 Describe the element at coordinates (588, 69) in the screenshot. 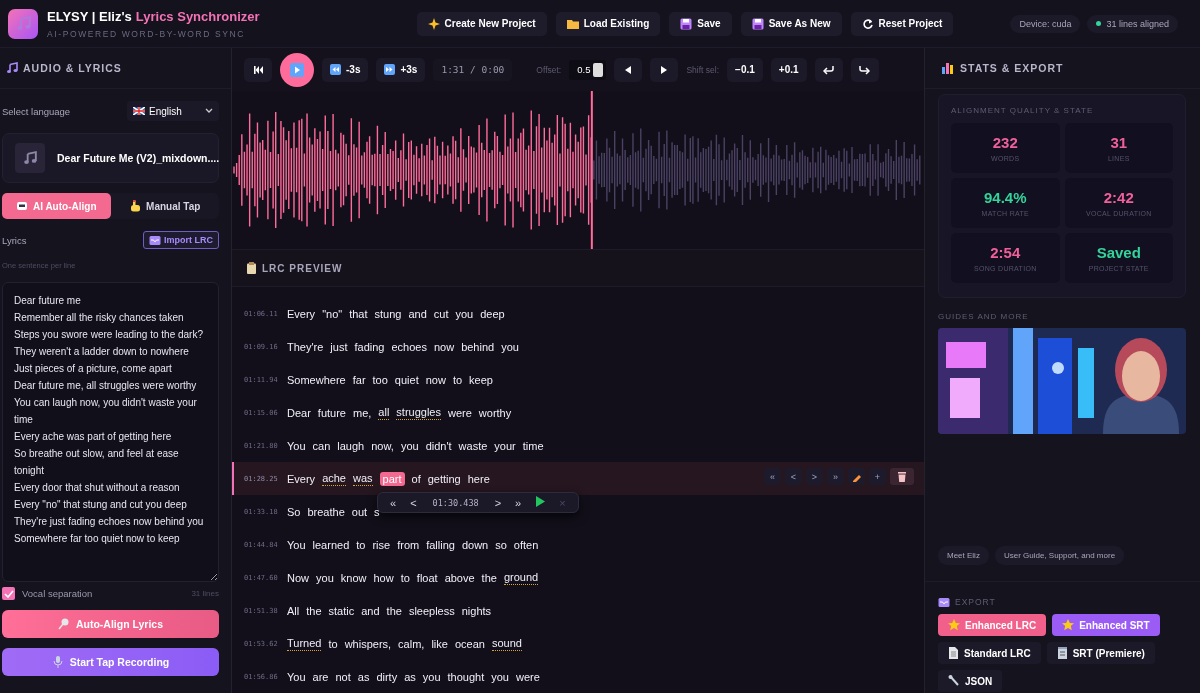

I see `offset-input: 0.5` at that location.